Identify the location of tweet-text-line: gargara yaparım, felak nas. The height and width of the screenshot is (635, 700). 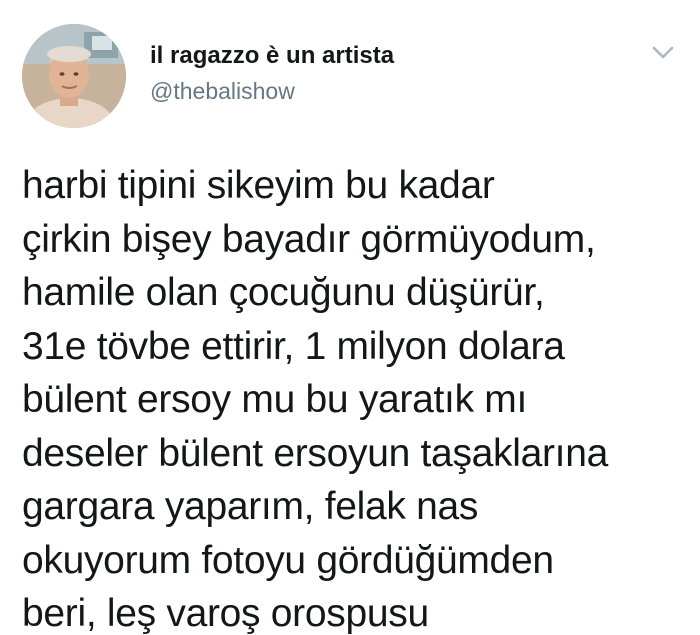
(250, 506).